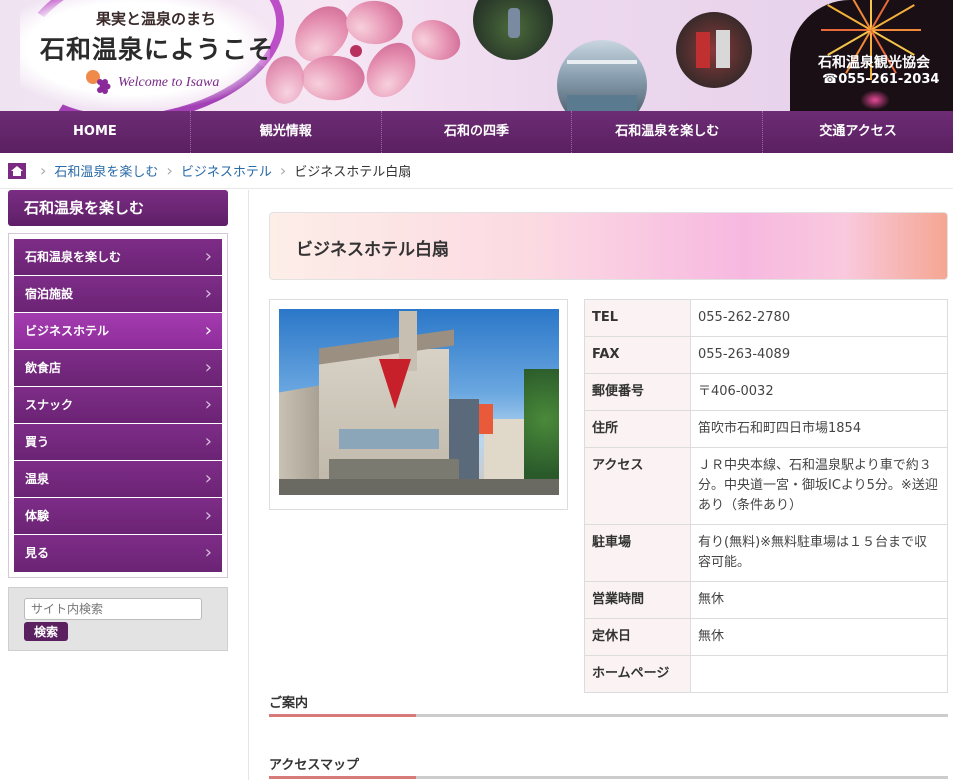  I want to click on sidebar-item-label: 買う, so click(37, 442).